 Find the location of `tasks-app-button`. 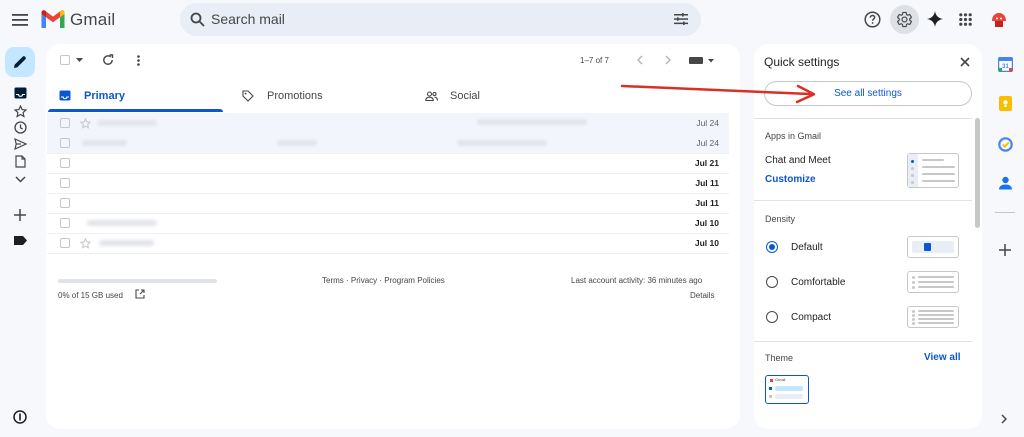

tasks-app-button is located at coordinates (1005, 144).